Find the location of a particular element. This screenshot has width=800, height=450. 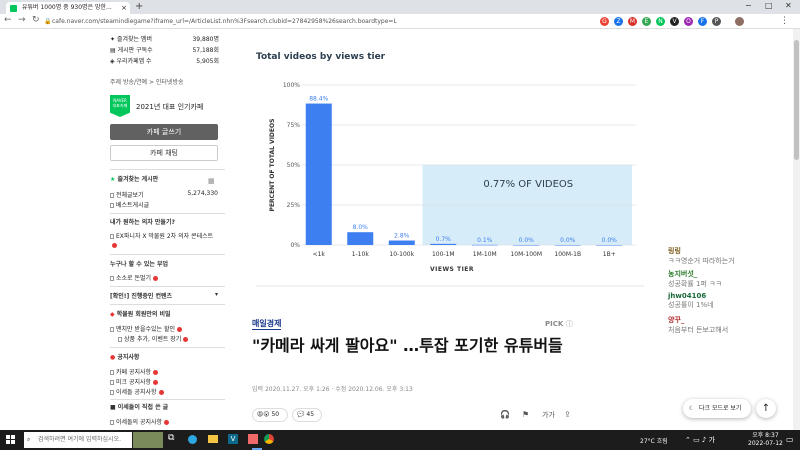

all-posts-link: 전체글보기 5,274,330 is located at coordinates (165, 194).